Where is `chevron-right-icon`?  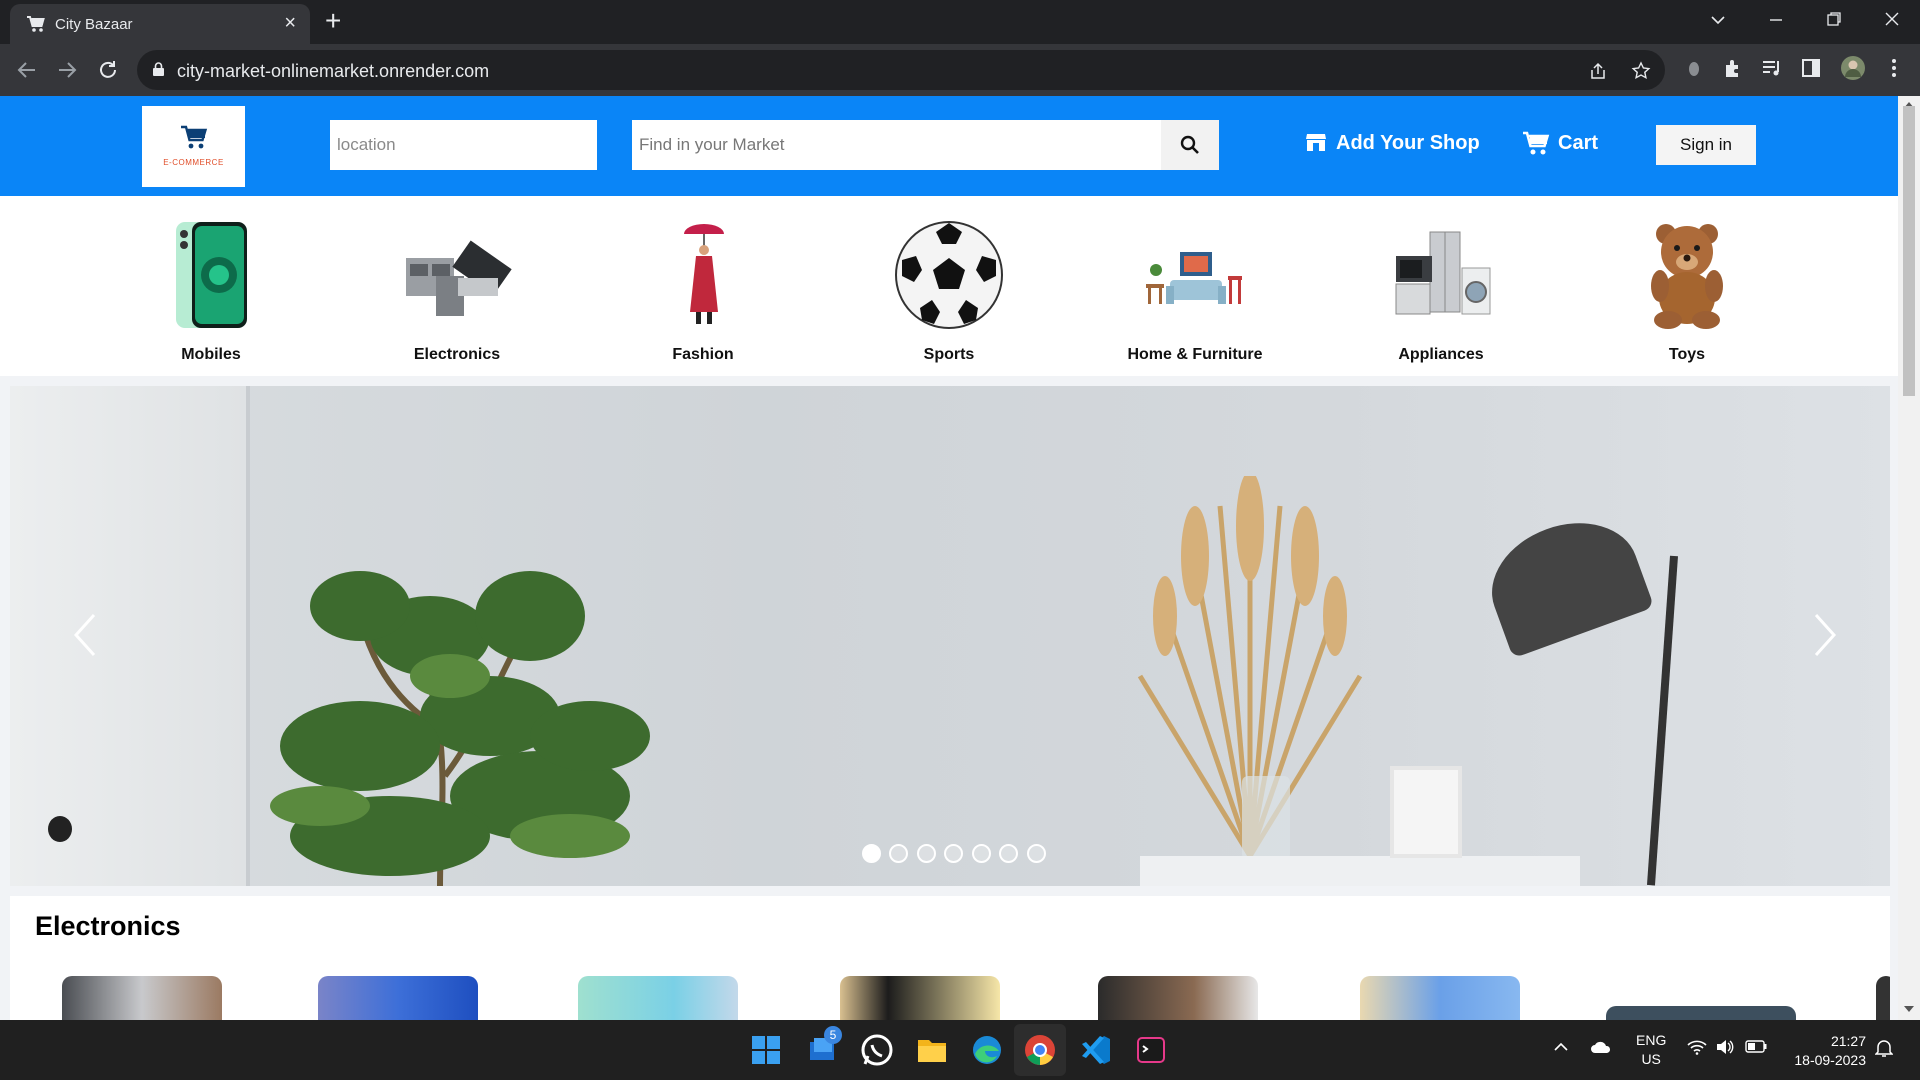
chevron-right-icon is located at coordinates (1825, 635).